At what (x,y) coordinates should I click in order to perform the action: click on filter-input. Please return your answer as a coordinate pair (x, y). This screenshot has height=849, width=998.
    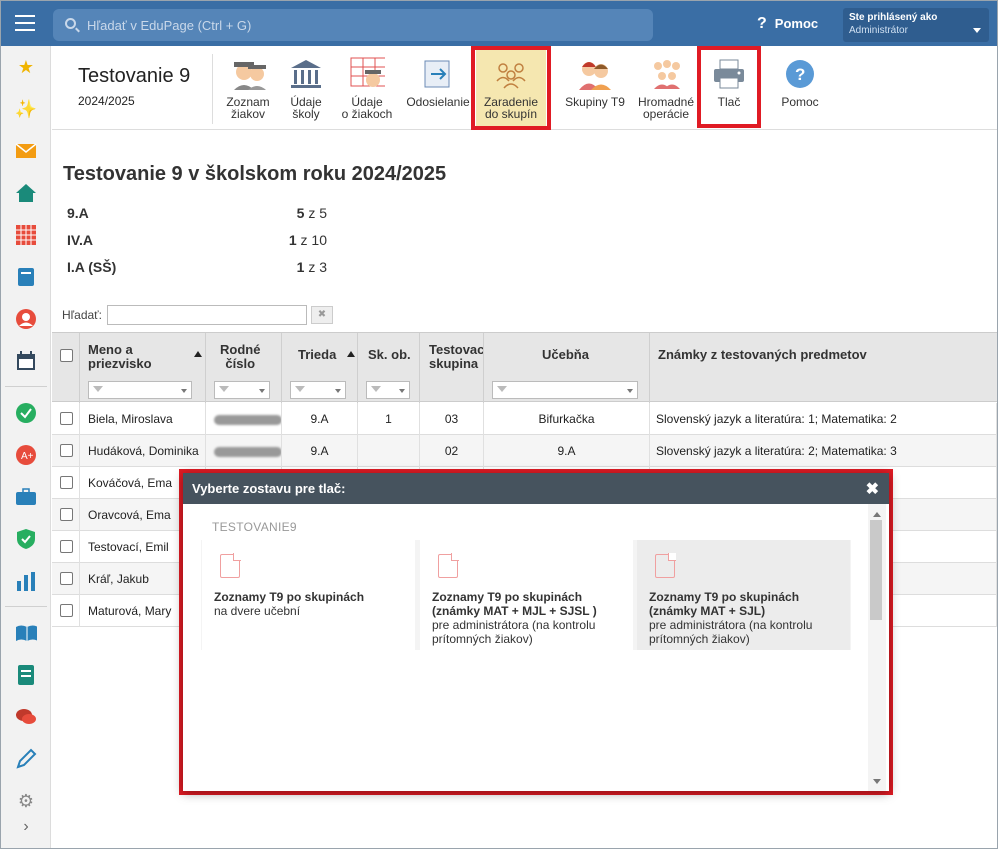
    Looking at the image, I should click on (207, 315).